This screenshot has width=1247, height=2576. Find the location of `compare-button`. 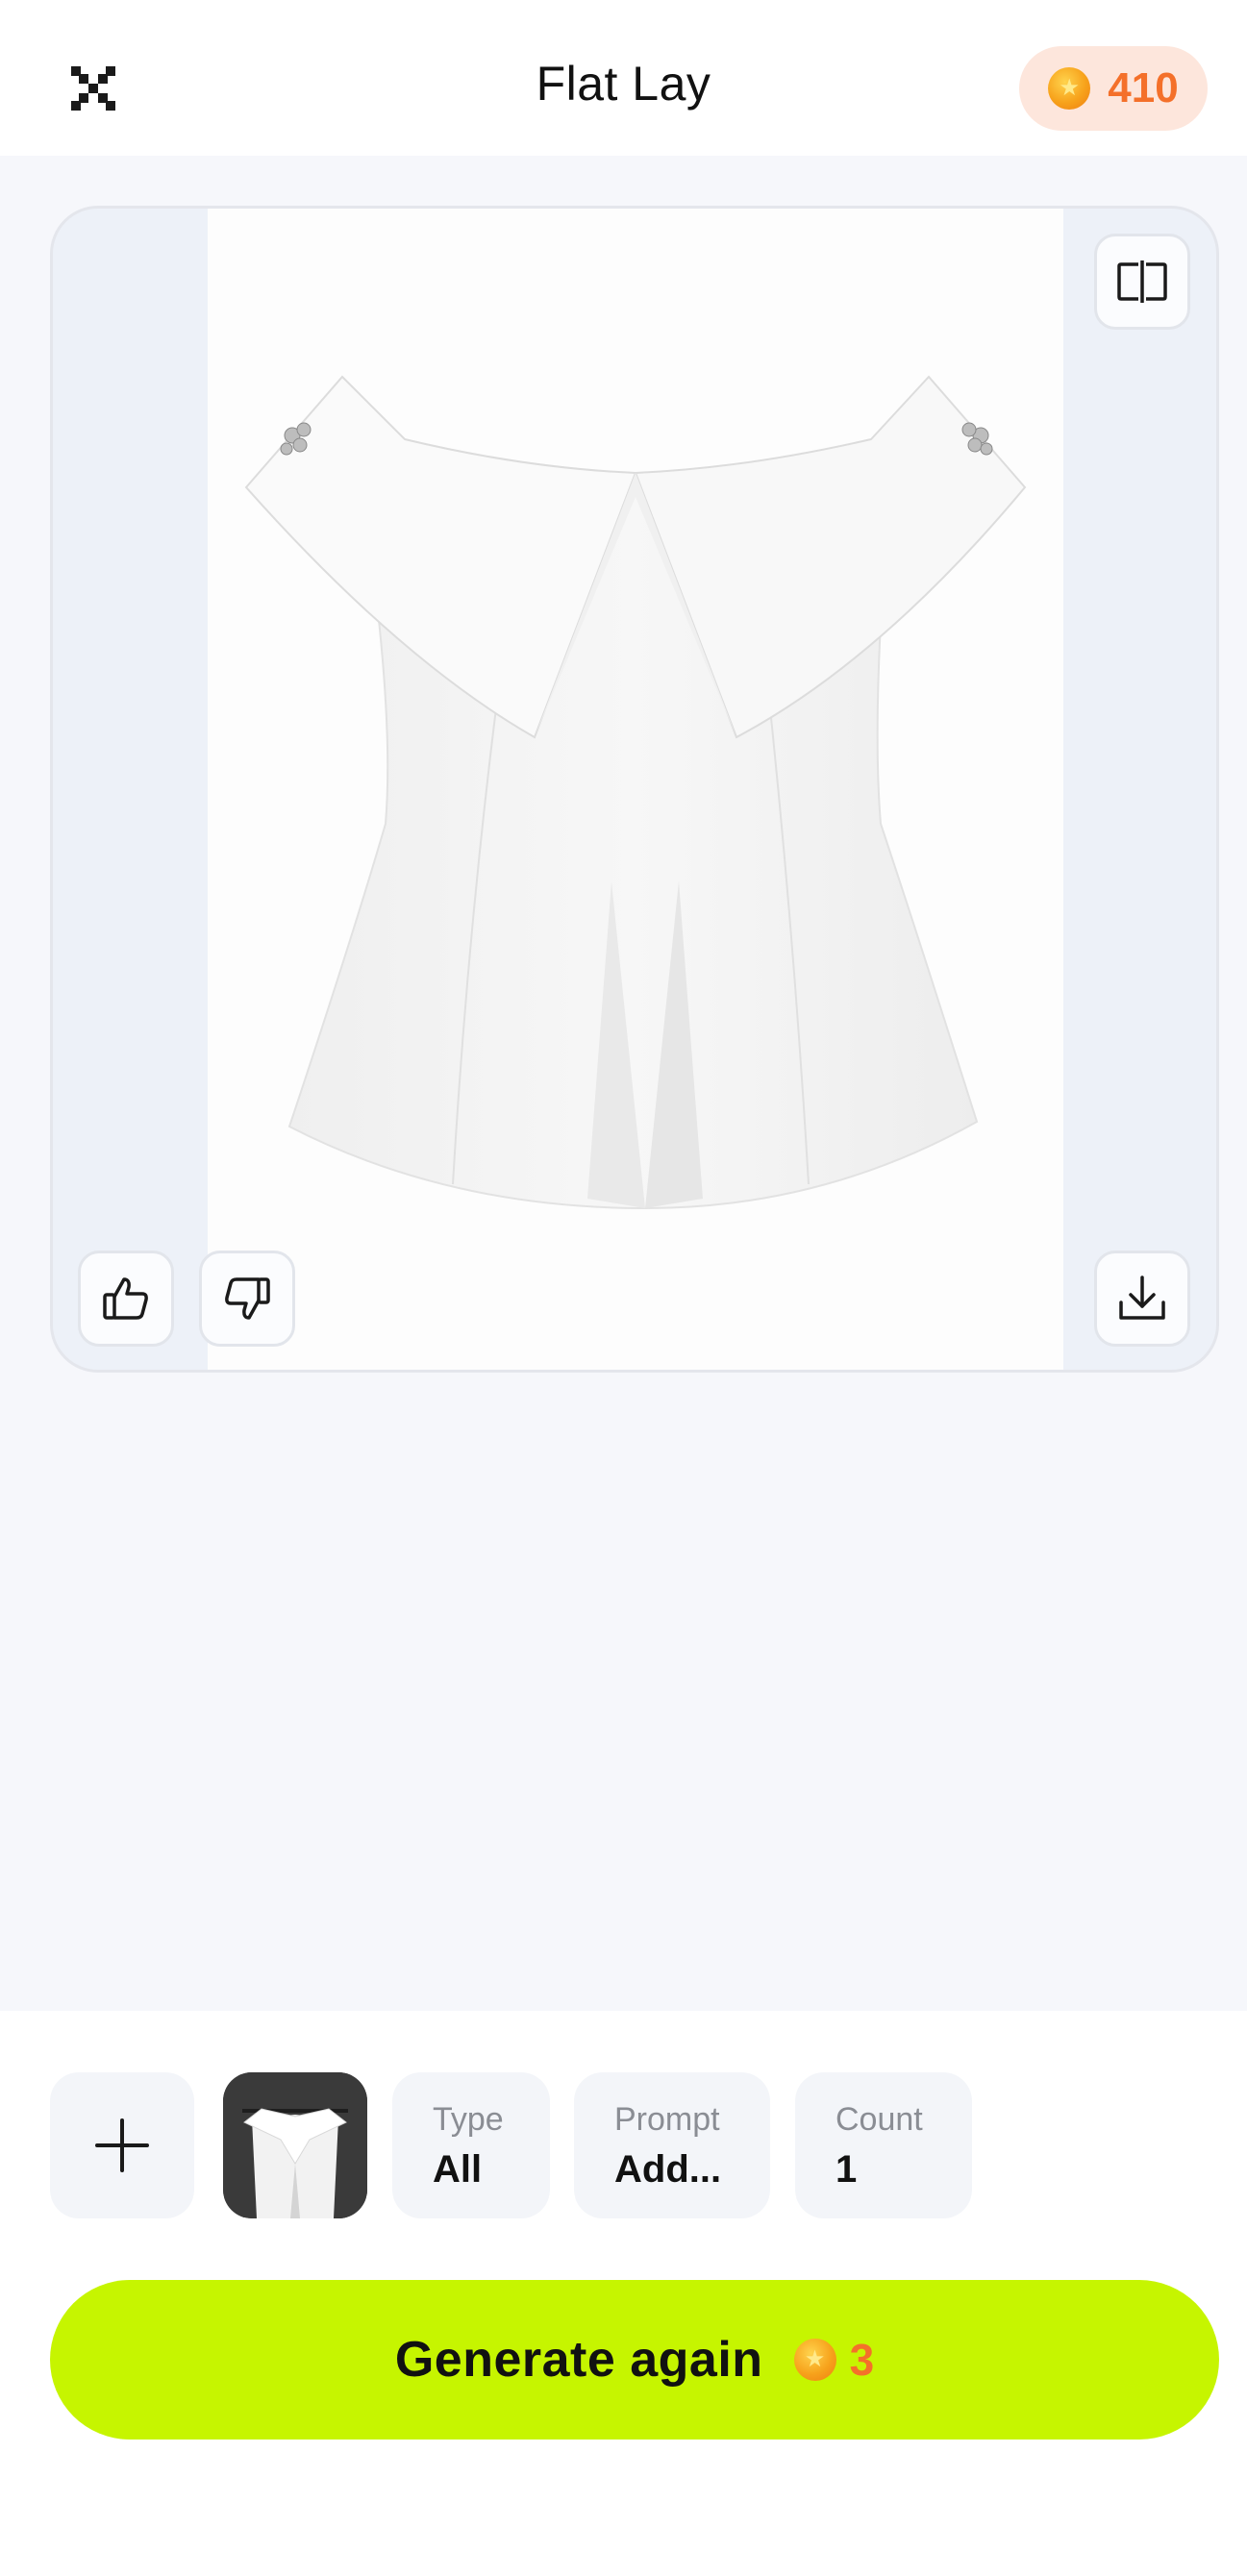

compare-button is located at coordinates (1142, 282).